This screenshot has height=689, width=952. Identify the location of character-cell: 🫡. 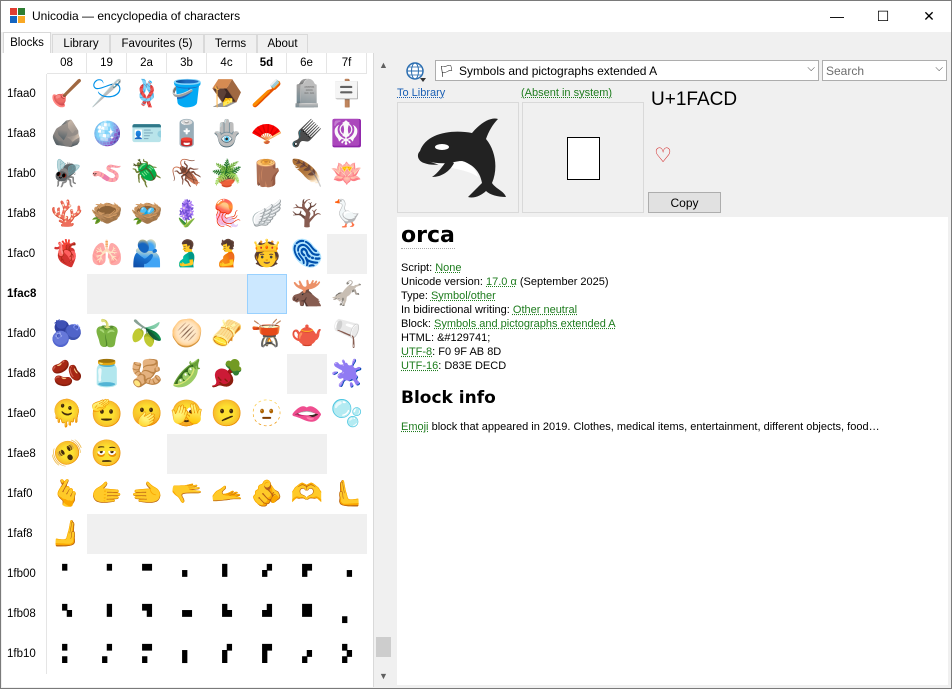
(107, 414).